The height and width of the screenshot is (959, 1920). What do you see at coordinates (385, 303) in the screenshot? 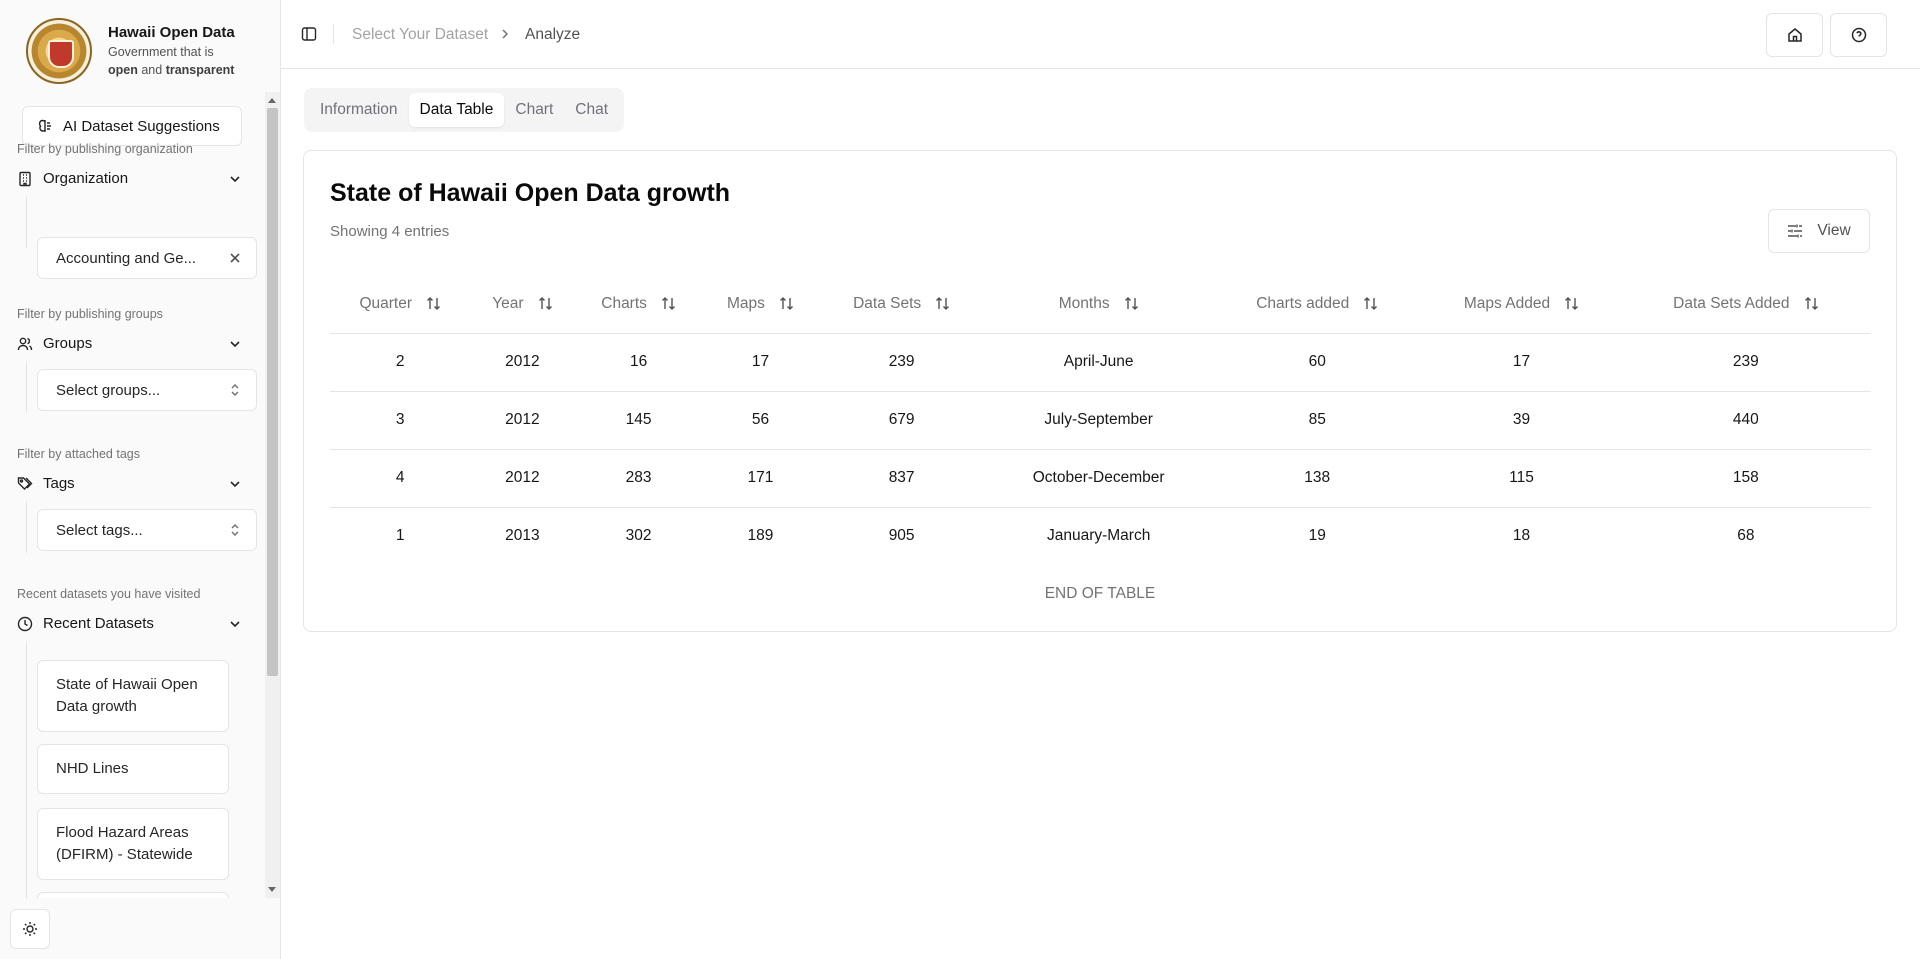
I see `column-header-label: Quarter` at bounding box center [385, 303].